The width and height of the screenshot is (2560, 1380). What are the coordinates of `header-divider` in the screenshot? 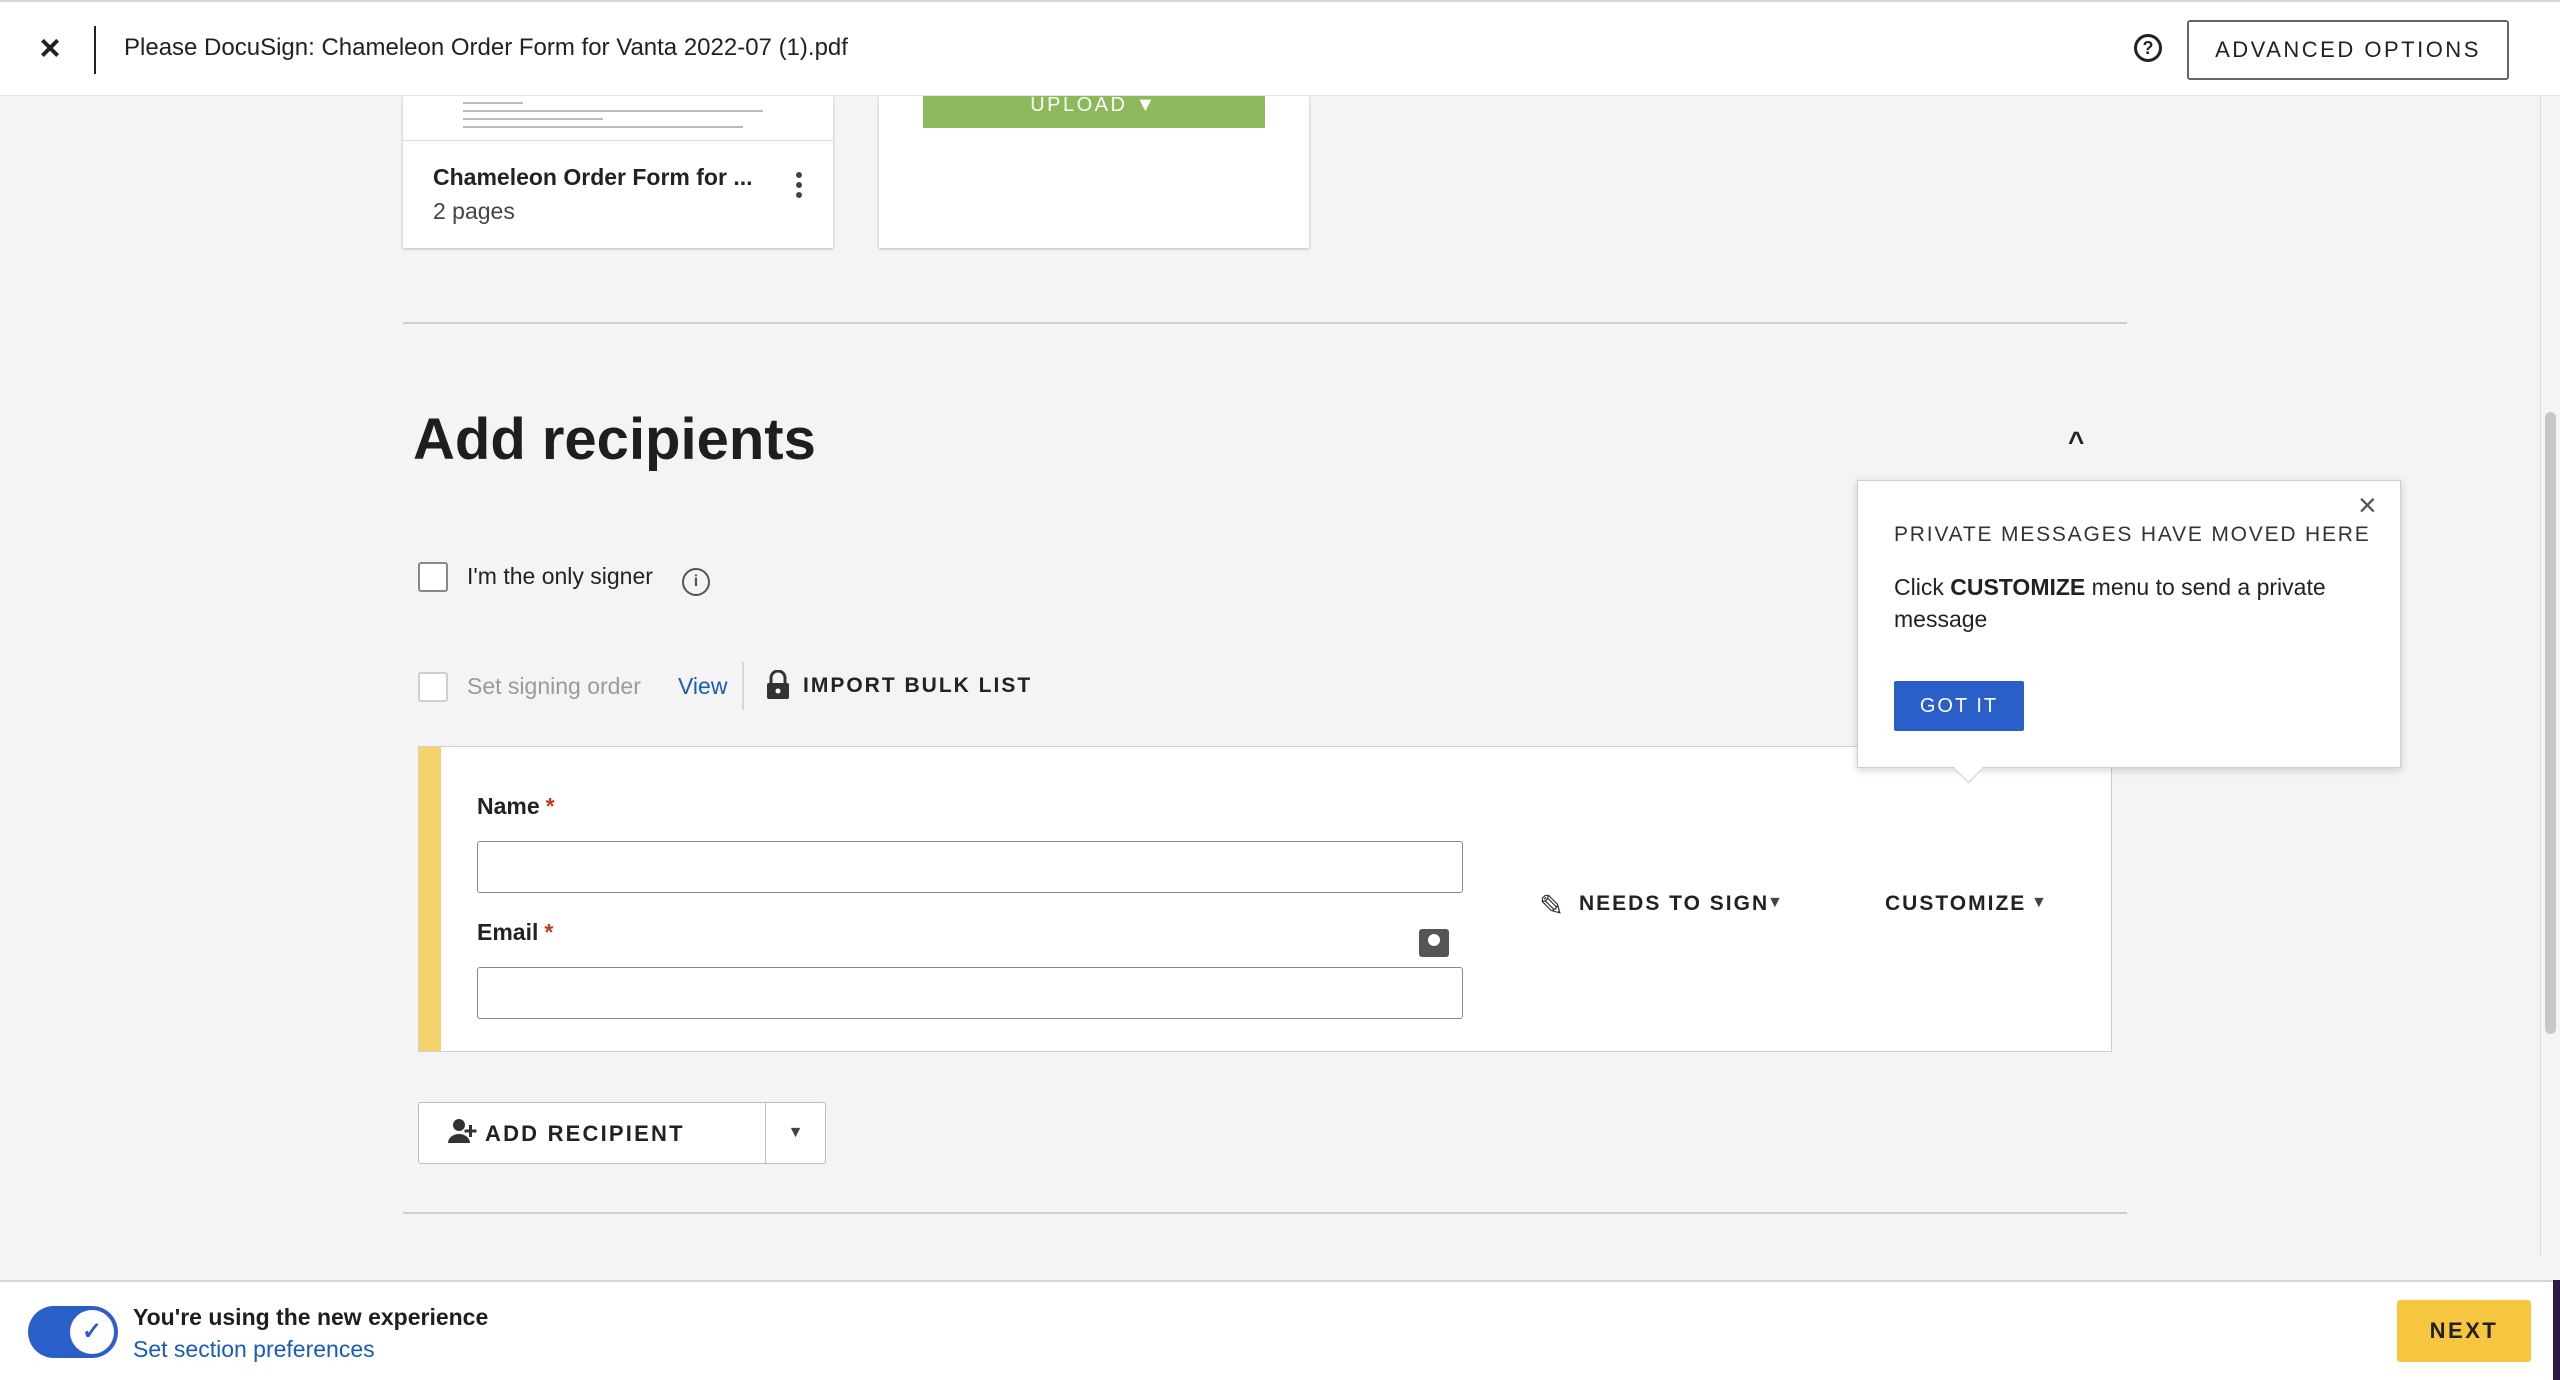 It's located at (95, 50).